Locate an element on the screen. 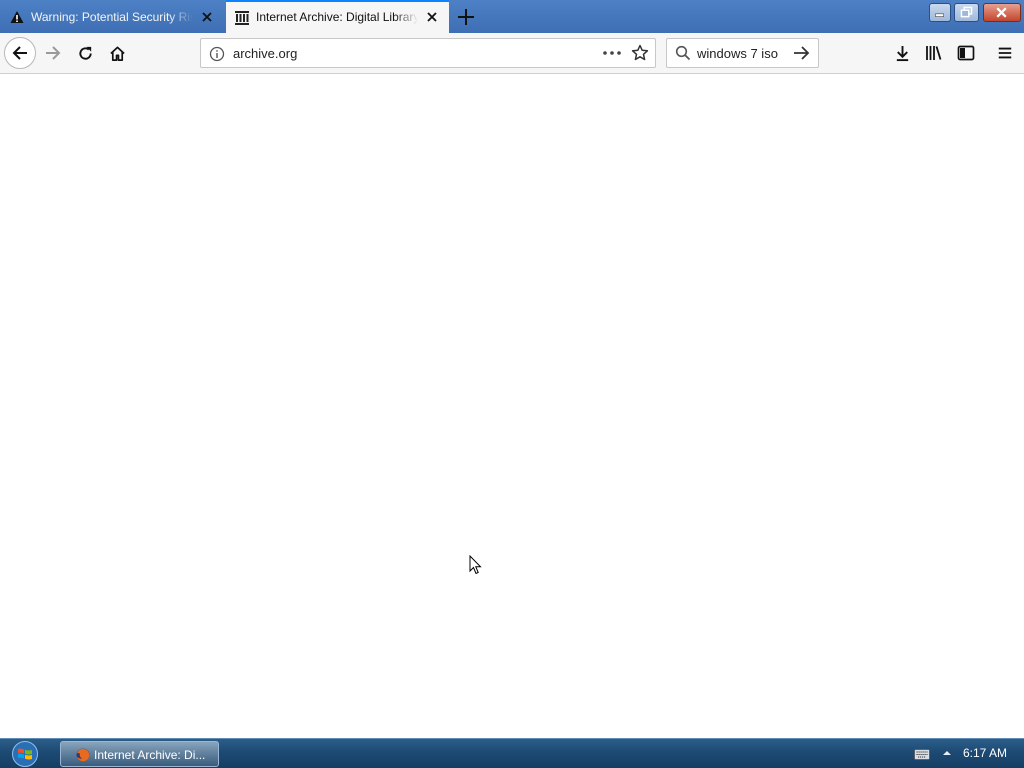 The width and height of the screenshot is (1024, 768). back-icon is located at coordinates (19, 53).